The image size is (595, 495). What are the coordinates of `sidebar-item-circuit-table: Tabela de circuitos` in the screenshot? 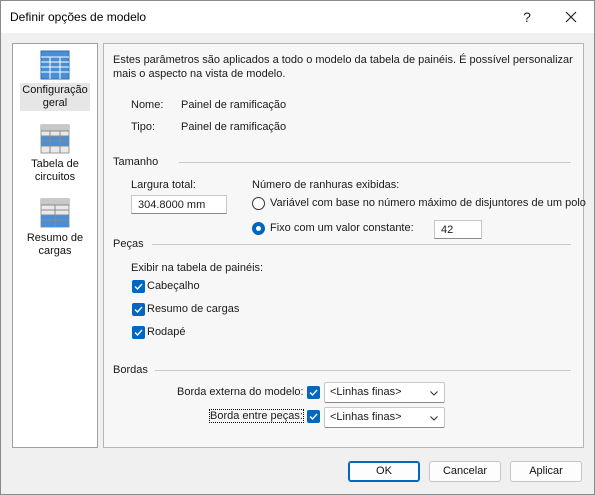 It's located at (55, 154).